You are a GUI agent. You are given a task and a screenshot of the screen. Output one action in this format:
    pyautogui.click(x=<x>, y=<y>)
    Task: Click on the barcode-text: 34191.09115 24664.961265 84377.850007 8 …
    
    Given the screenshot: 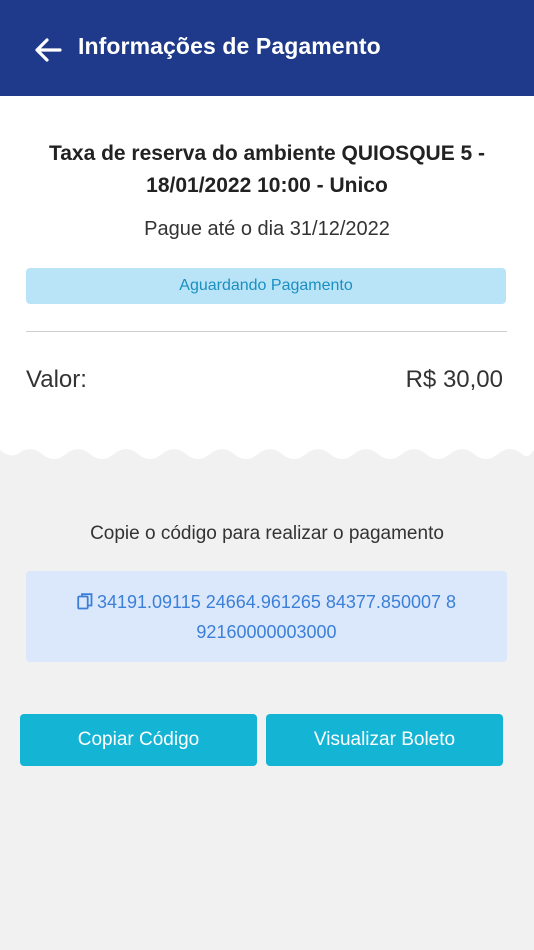 What is the action you would take?
    pyautogui.click(x=276, y=616)
    